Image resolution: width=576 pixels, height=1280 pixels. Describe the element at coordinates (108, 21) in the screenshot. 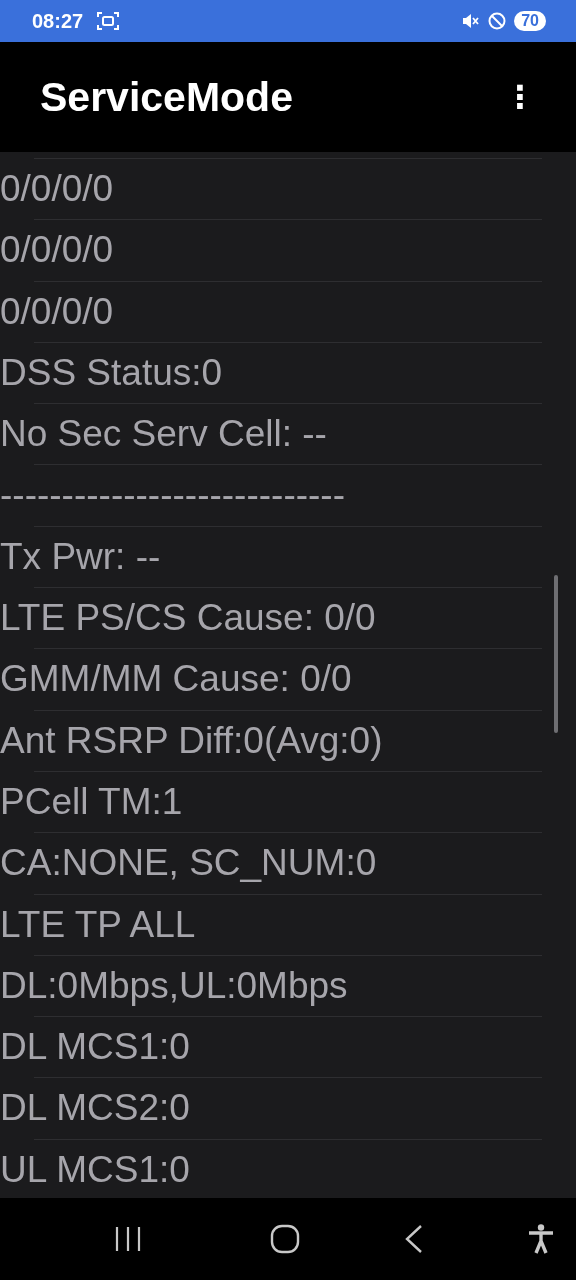

I see `screenshot-icon` at that location.